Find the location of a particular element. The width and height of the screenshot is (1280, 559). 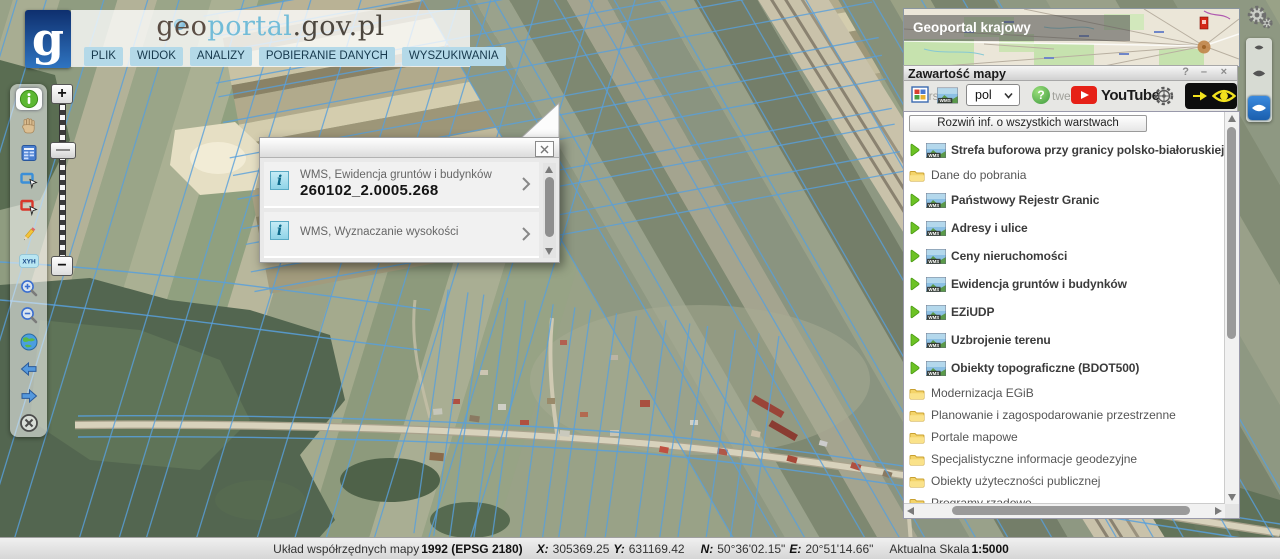

add-wms-button is located at coordinates (947, 95).